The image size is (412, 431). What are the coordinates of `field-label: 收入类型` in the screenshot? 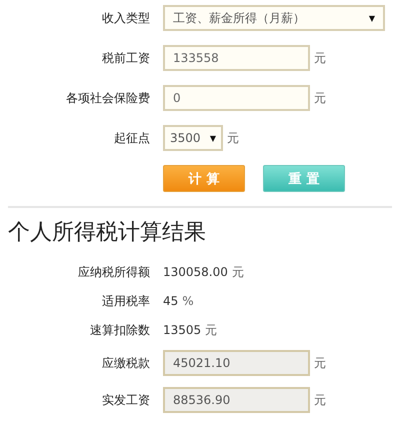 It's located at (125, 18).